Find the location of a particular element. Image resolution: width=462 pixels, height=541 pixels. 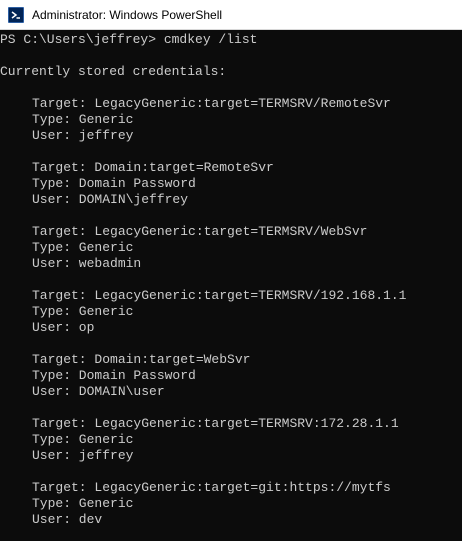

powershell-icon is located at coordinates (16, 14).